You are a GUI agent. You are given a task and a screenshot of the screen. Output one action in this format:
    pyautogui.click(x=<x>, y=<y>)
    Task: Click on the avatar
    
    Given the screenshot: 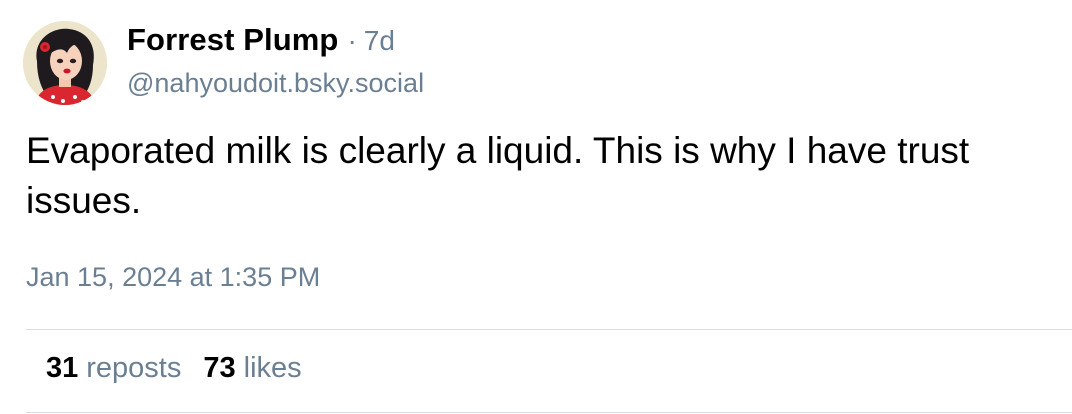 What is the action you would take?
    pyautogui.click(x=65, y=63)
    